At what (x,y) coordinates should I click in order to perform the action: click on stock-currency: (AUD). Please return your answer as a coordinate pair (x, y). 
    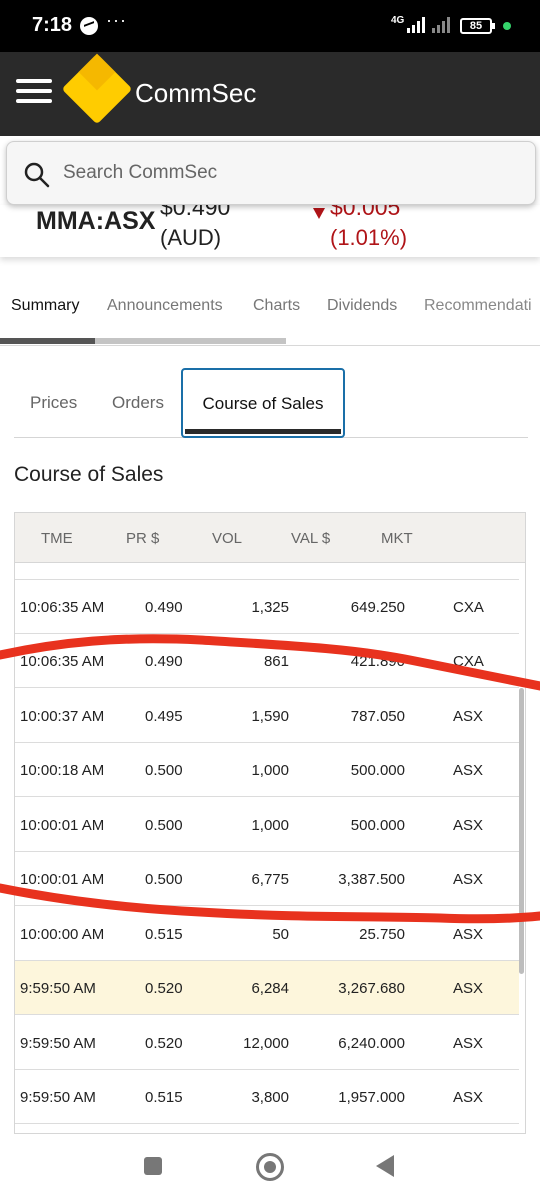
    Looking at the image, I should click on (191, 237).